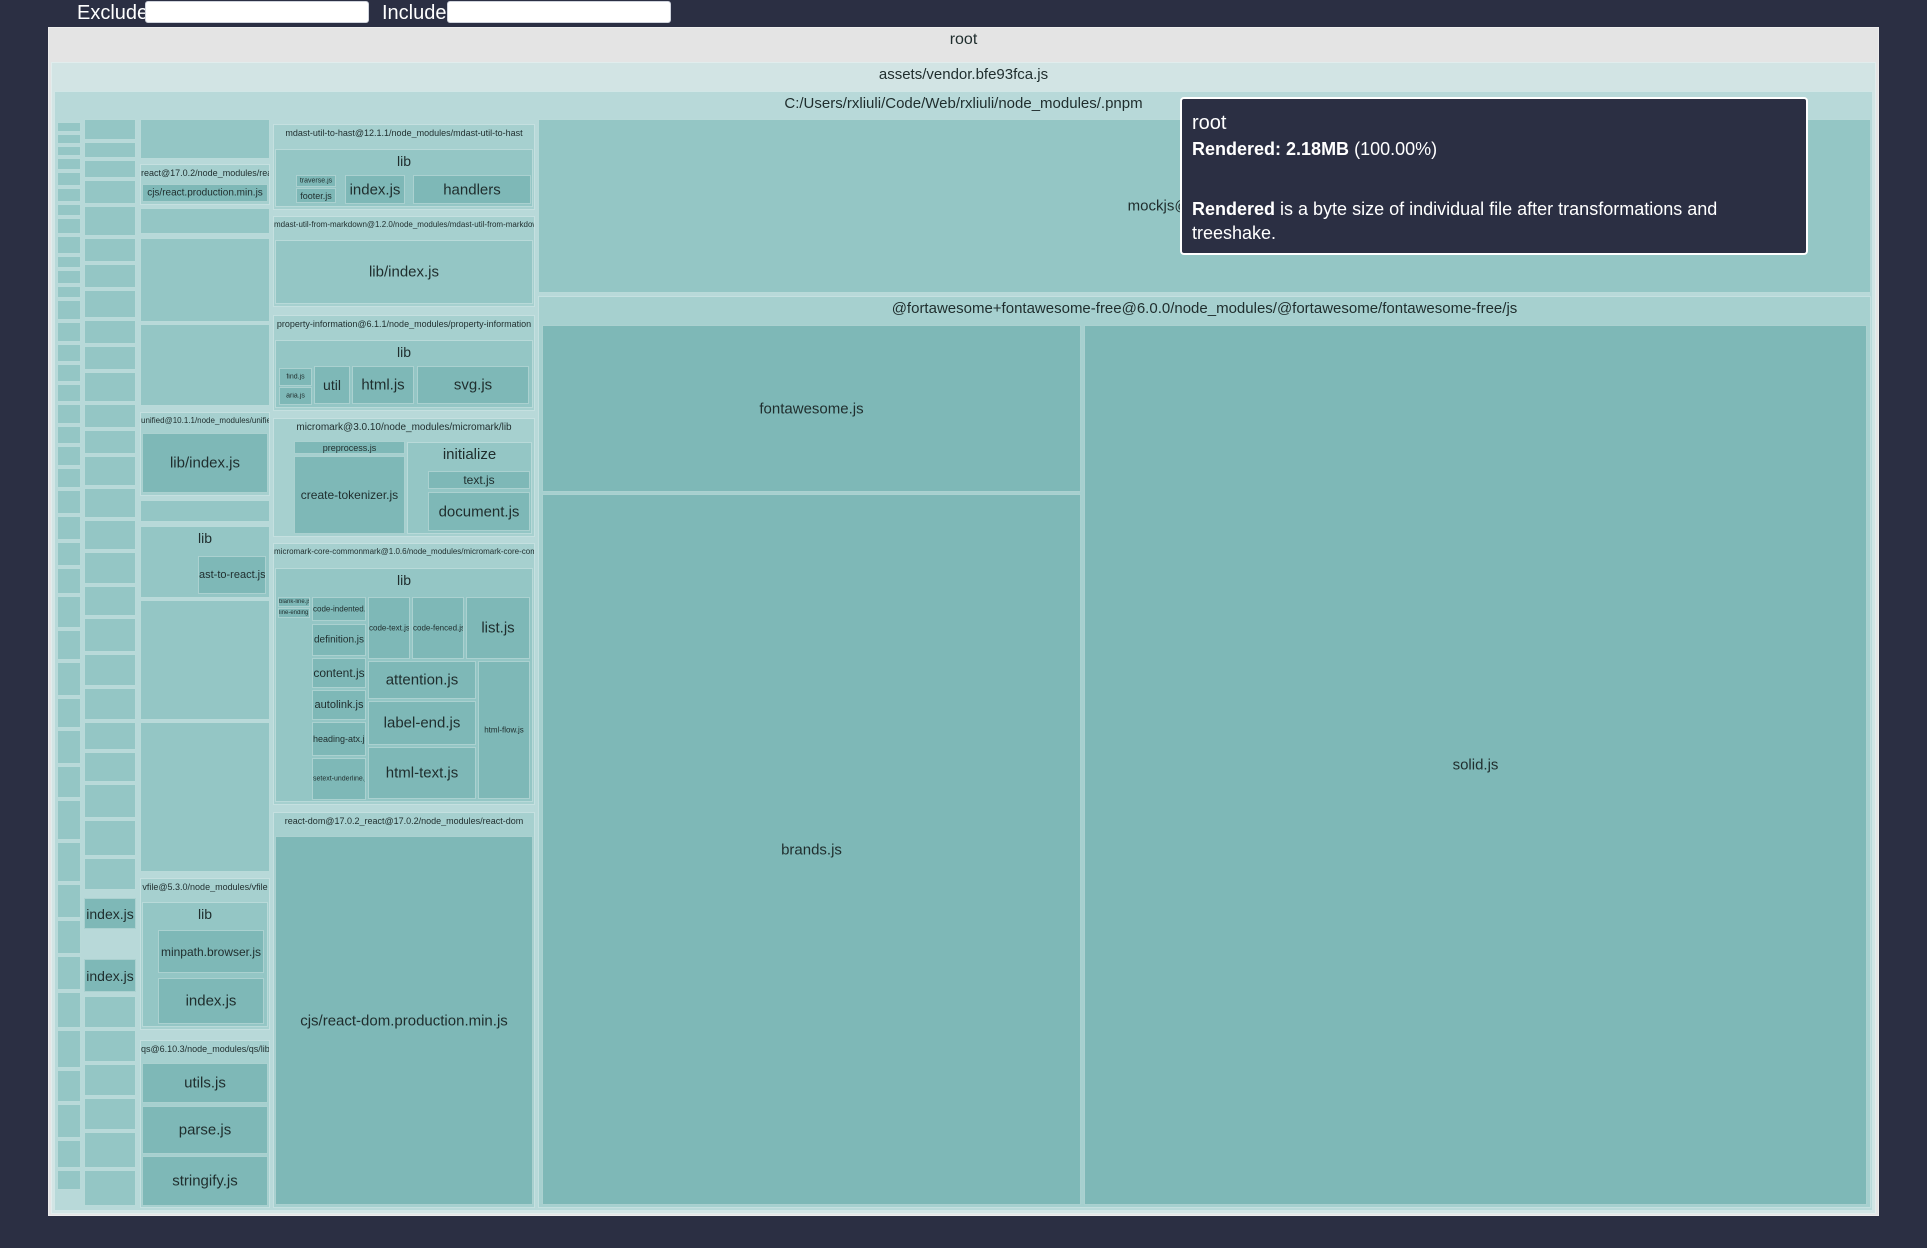  Describe the element at coordinates (205, 193) in the screenshot. I see `node-react-file: cjs/react.production.min.js` at that location.